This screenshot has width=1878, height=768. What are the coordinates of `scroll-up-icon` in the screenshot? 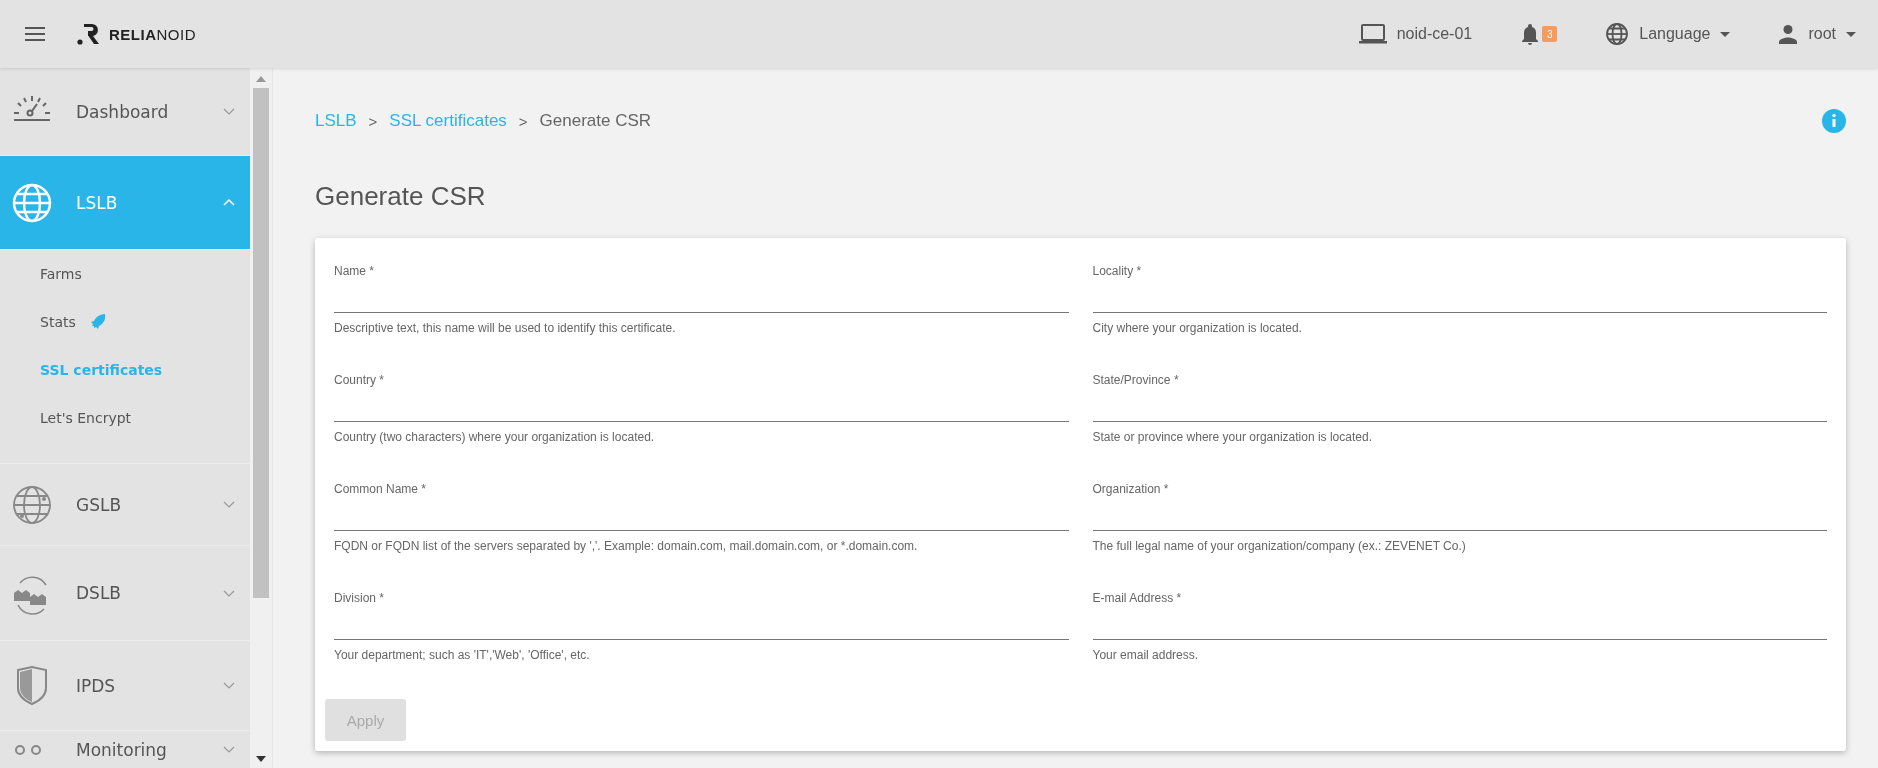 It's located at (261, 79).